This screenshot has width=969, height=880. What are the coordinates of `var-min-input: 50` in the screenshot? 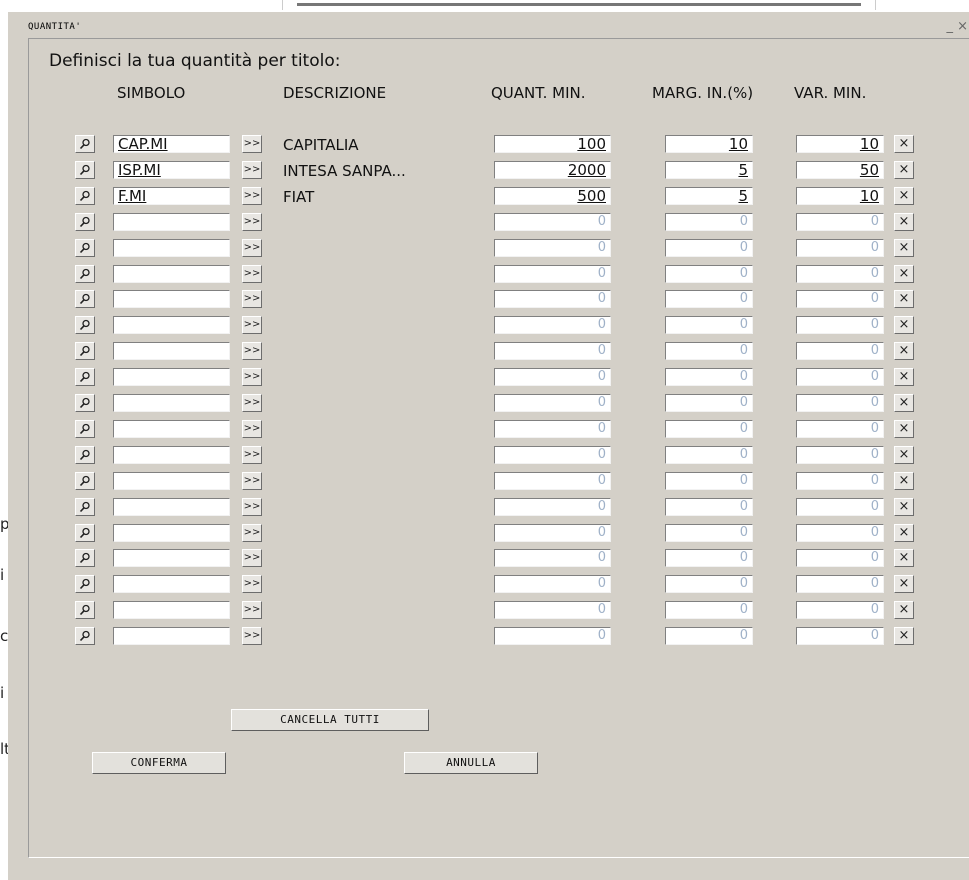 It's located at (840, 170).